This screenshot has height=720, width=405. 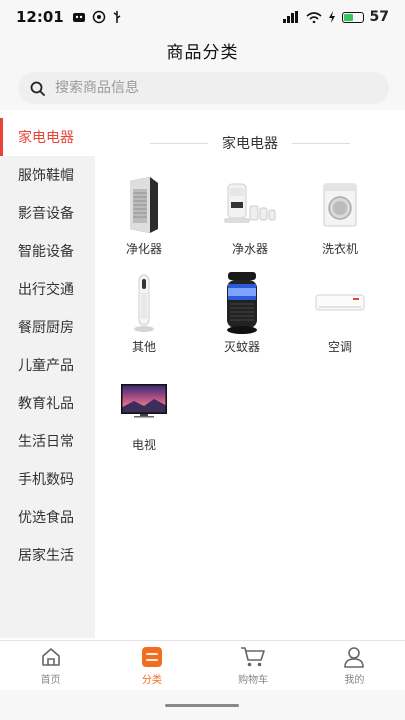 I want to click on sidebar-item-label: 居家生活, so click(x=46, y=556).